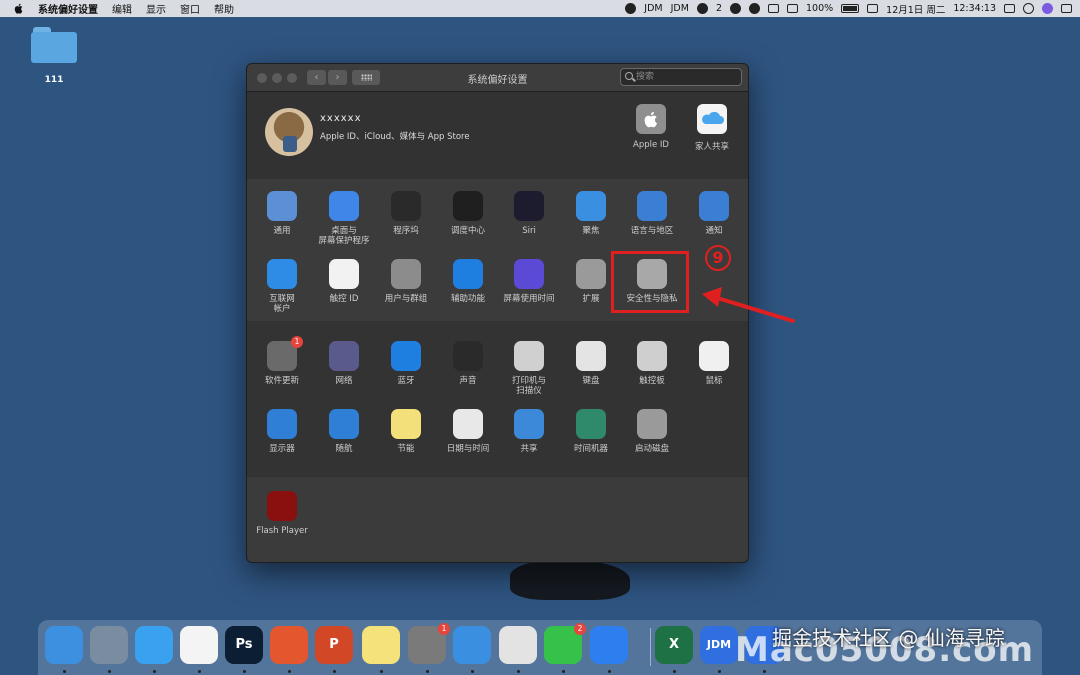 The image size is (1080, 675). What do you see at coordinates (591, 213) in the screenshot?
I see `pref-spotlight: 聚焦` at bounding box center [591, 213].